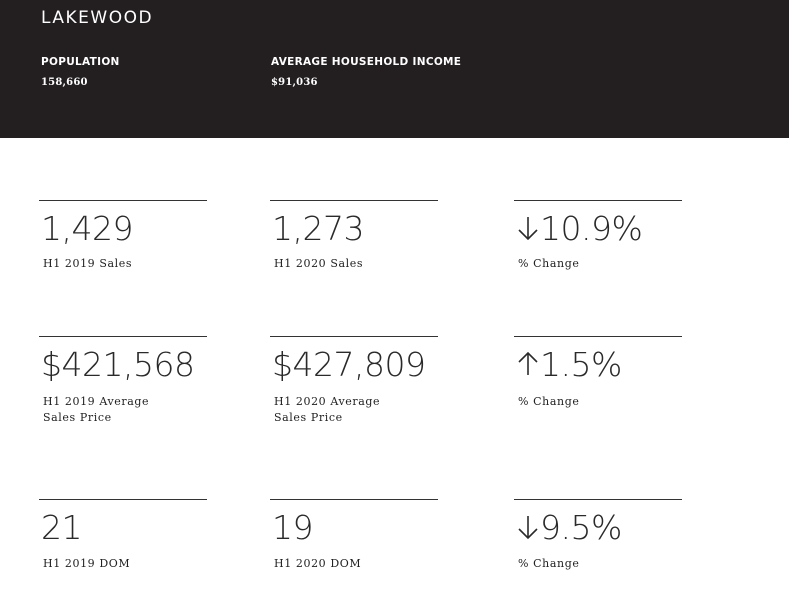 The height and width of the screenshot is (603, 789). I want to click on metric-h1-2020-dom: 19 H1 2020 DOM, so click(354, 534).